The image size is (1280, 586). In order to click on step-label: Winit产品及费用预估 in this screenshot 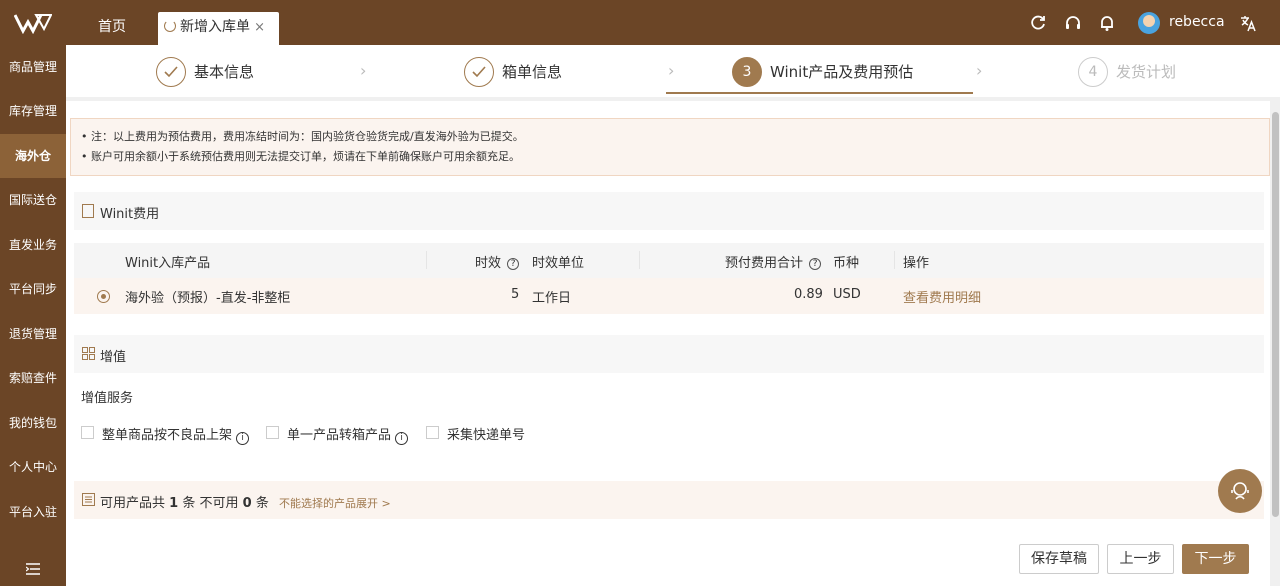, I will do `click(842, 72)`.